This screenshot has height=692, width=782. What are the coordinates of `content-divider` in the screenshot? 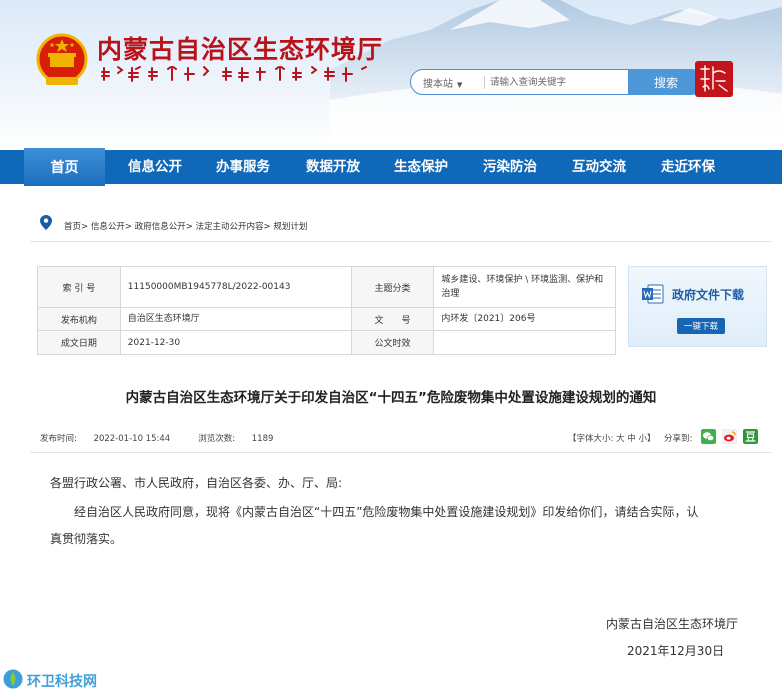 It's located at (401, 452).